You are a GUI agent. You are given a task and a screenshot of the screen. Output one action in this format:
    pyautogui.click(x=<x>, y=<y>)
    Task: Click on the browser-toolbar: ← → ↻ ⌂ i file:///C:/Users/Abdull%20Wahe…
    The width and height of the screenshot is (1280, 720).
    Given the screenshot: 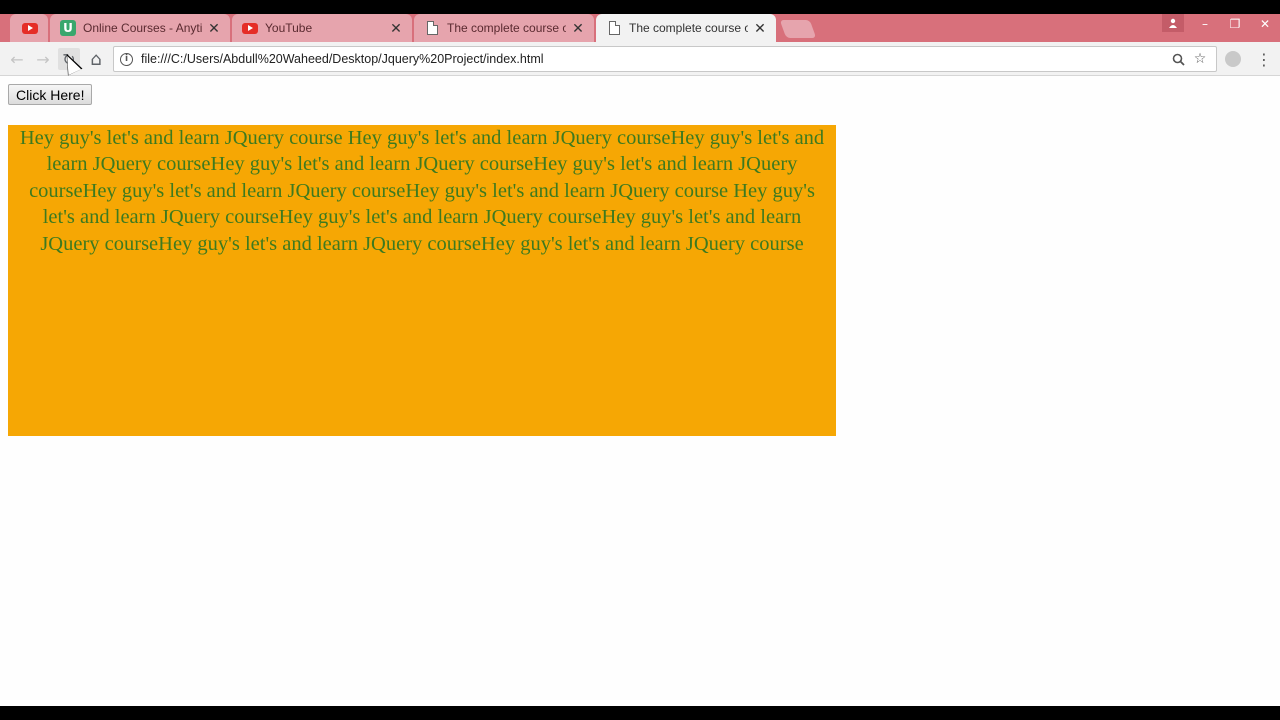 What is the action you would take?
    pyautogui.click(x=640, y=59)
    